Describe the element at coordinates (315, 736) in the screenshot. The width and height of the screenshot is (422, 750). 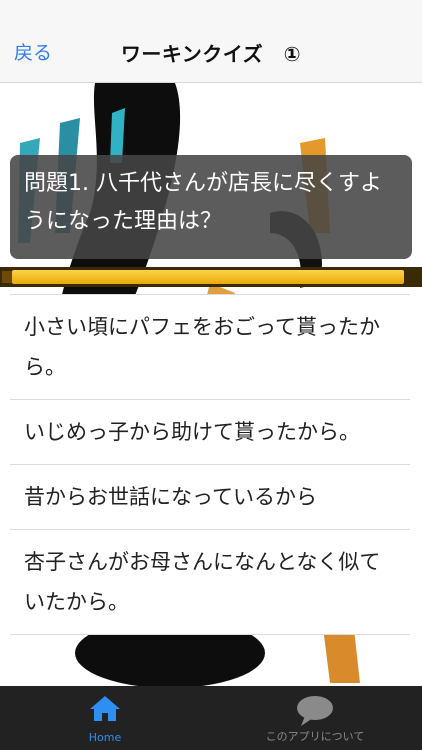
I see `tab-about-label: このアプリについて` at that location.